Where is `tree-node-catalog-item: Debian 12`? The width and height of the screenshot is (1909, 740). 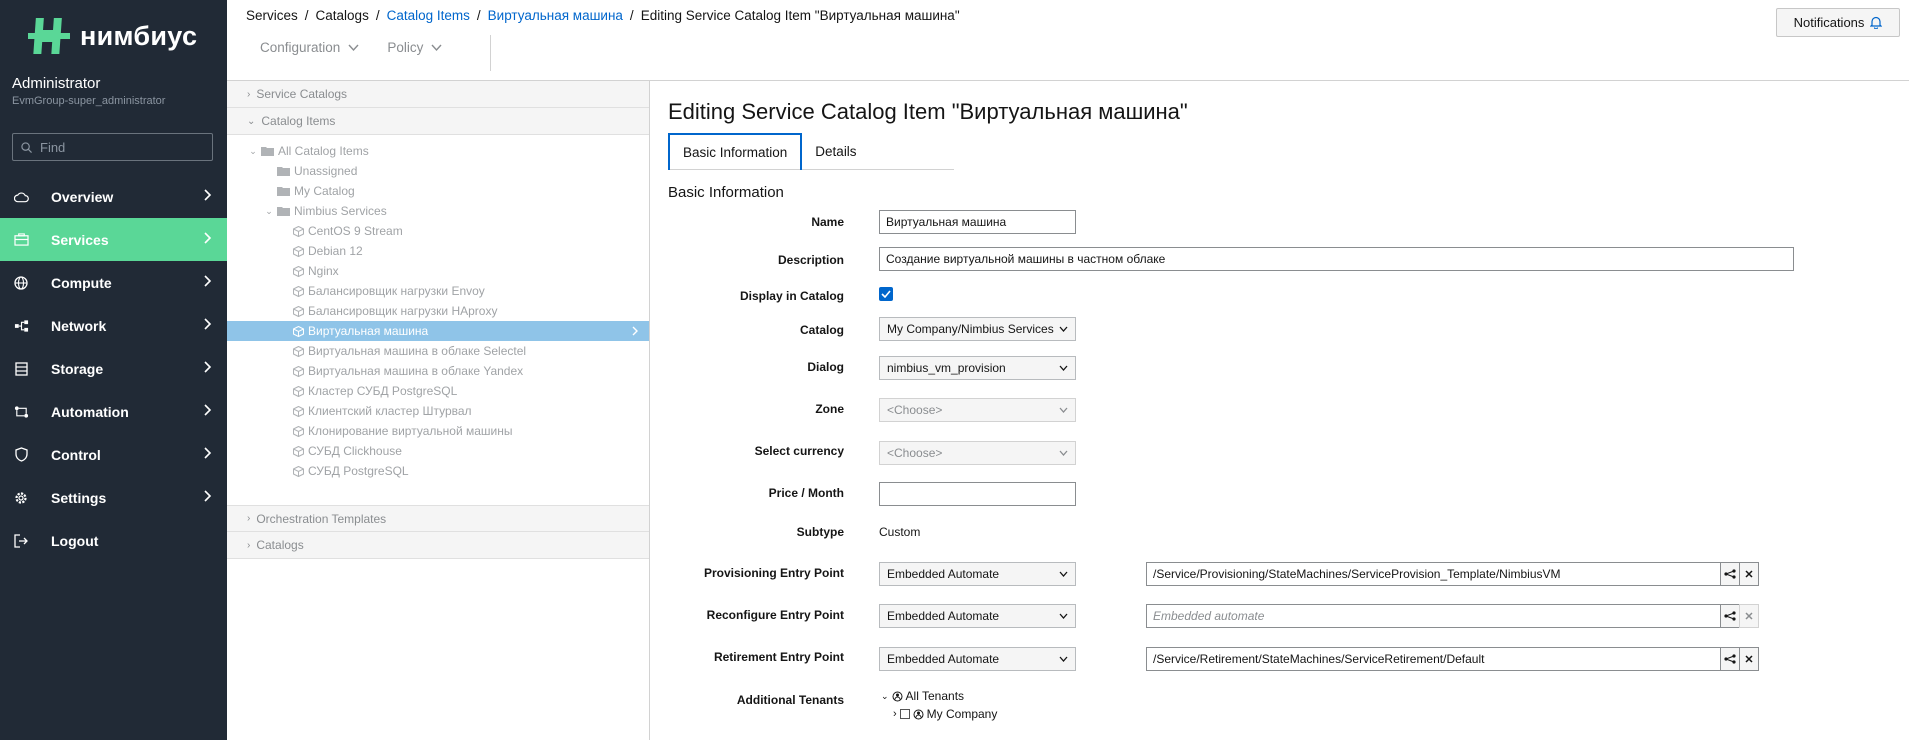
tree-node-catalog-item: Debian 12 is located at coordinates (438, 251).